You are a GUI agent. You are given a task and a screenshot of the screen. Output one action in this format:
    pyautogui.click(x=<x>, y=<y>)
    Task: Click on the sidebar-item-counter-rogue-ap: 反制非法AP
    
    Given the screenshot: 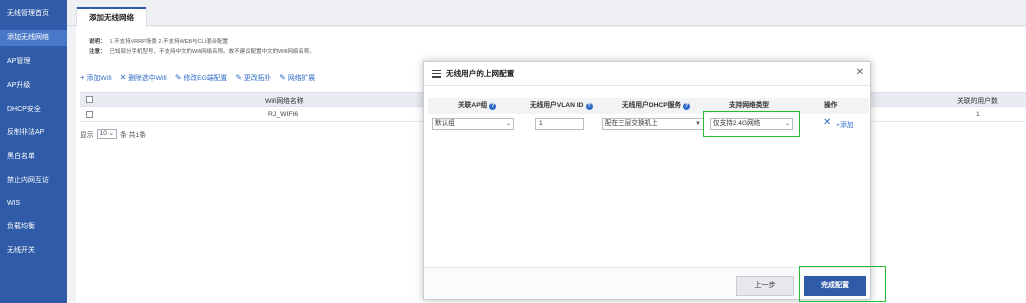 What is the action you would take?
    pyautogui.click(x=33, y=133)
    